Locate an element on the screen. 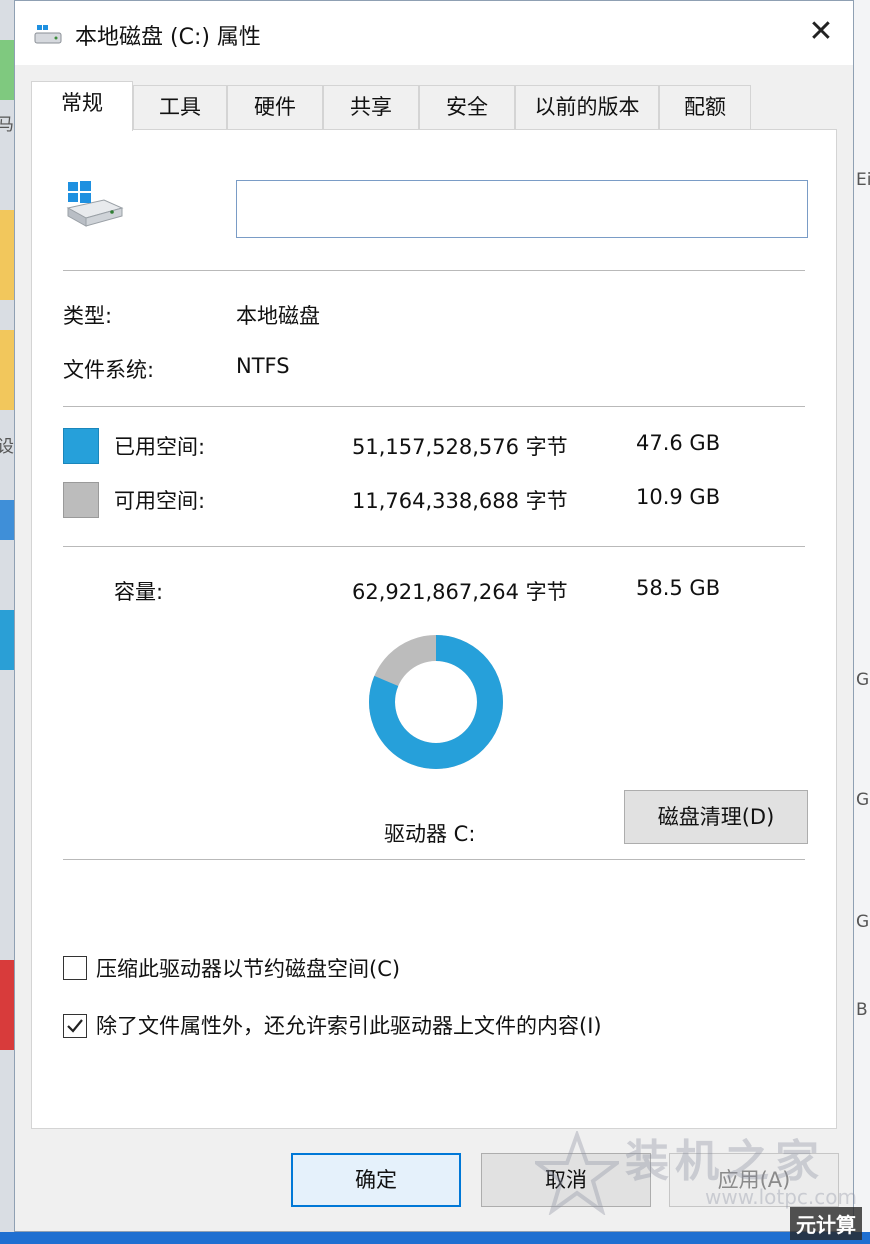  index-checkbox is located at coordinates (75, 1026).